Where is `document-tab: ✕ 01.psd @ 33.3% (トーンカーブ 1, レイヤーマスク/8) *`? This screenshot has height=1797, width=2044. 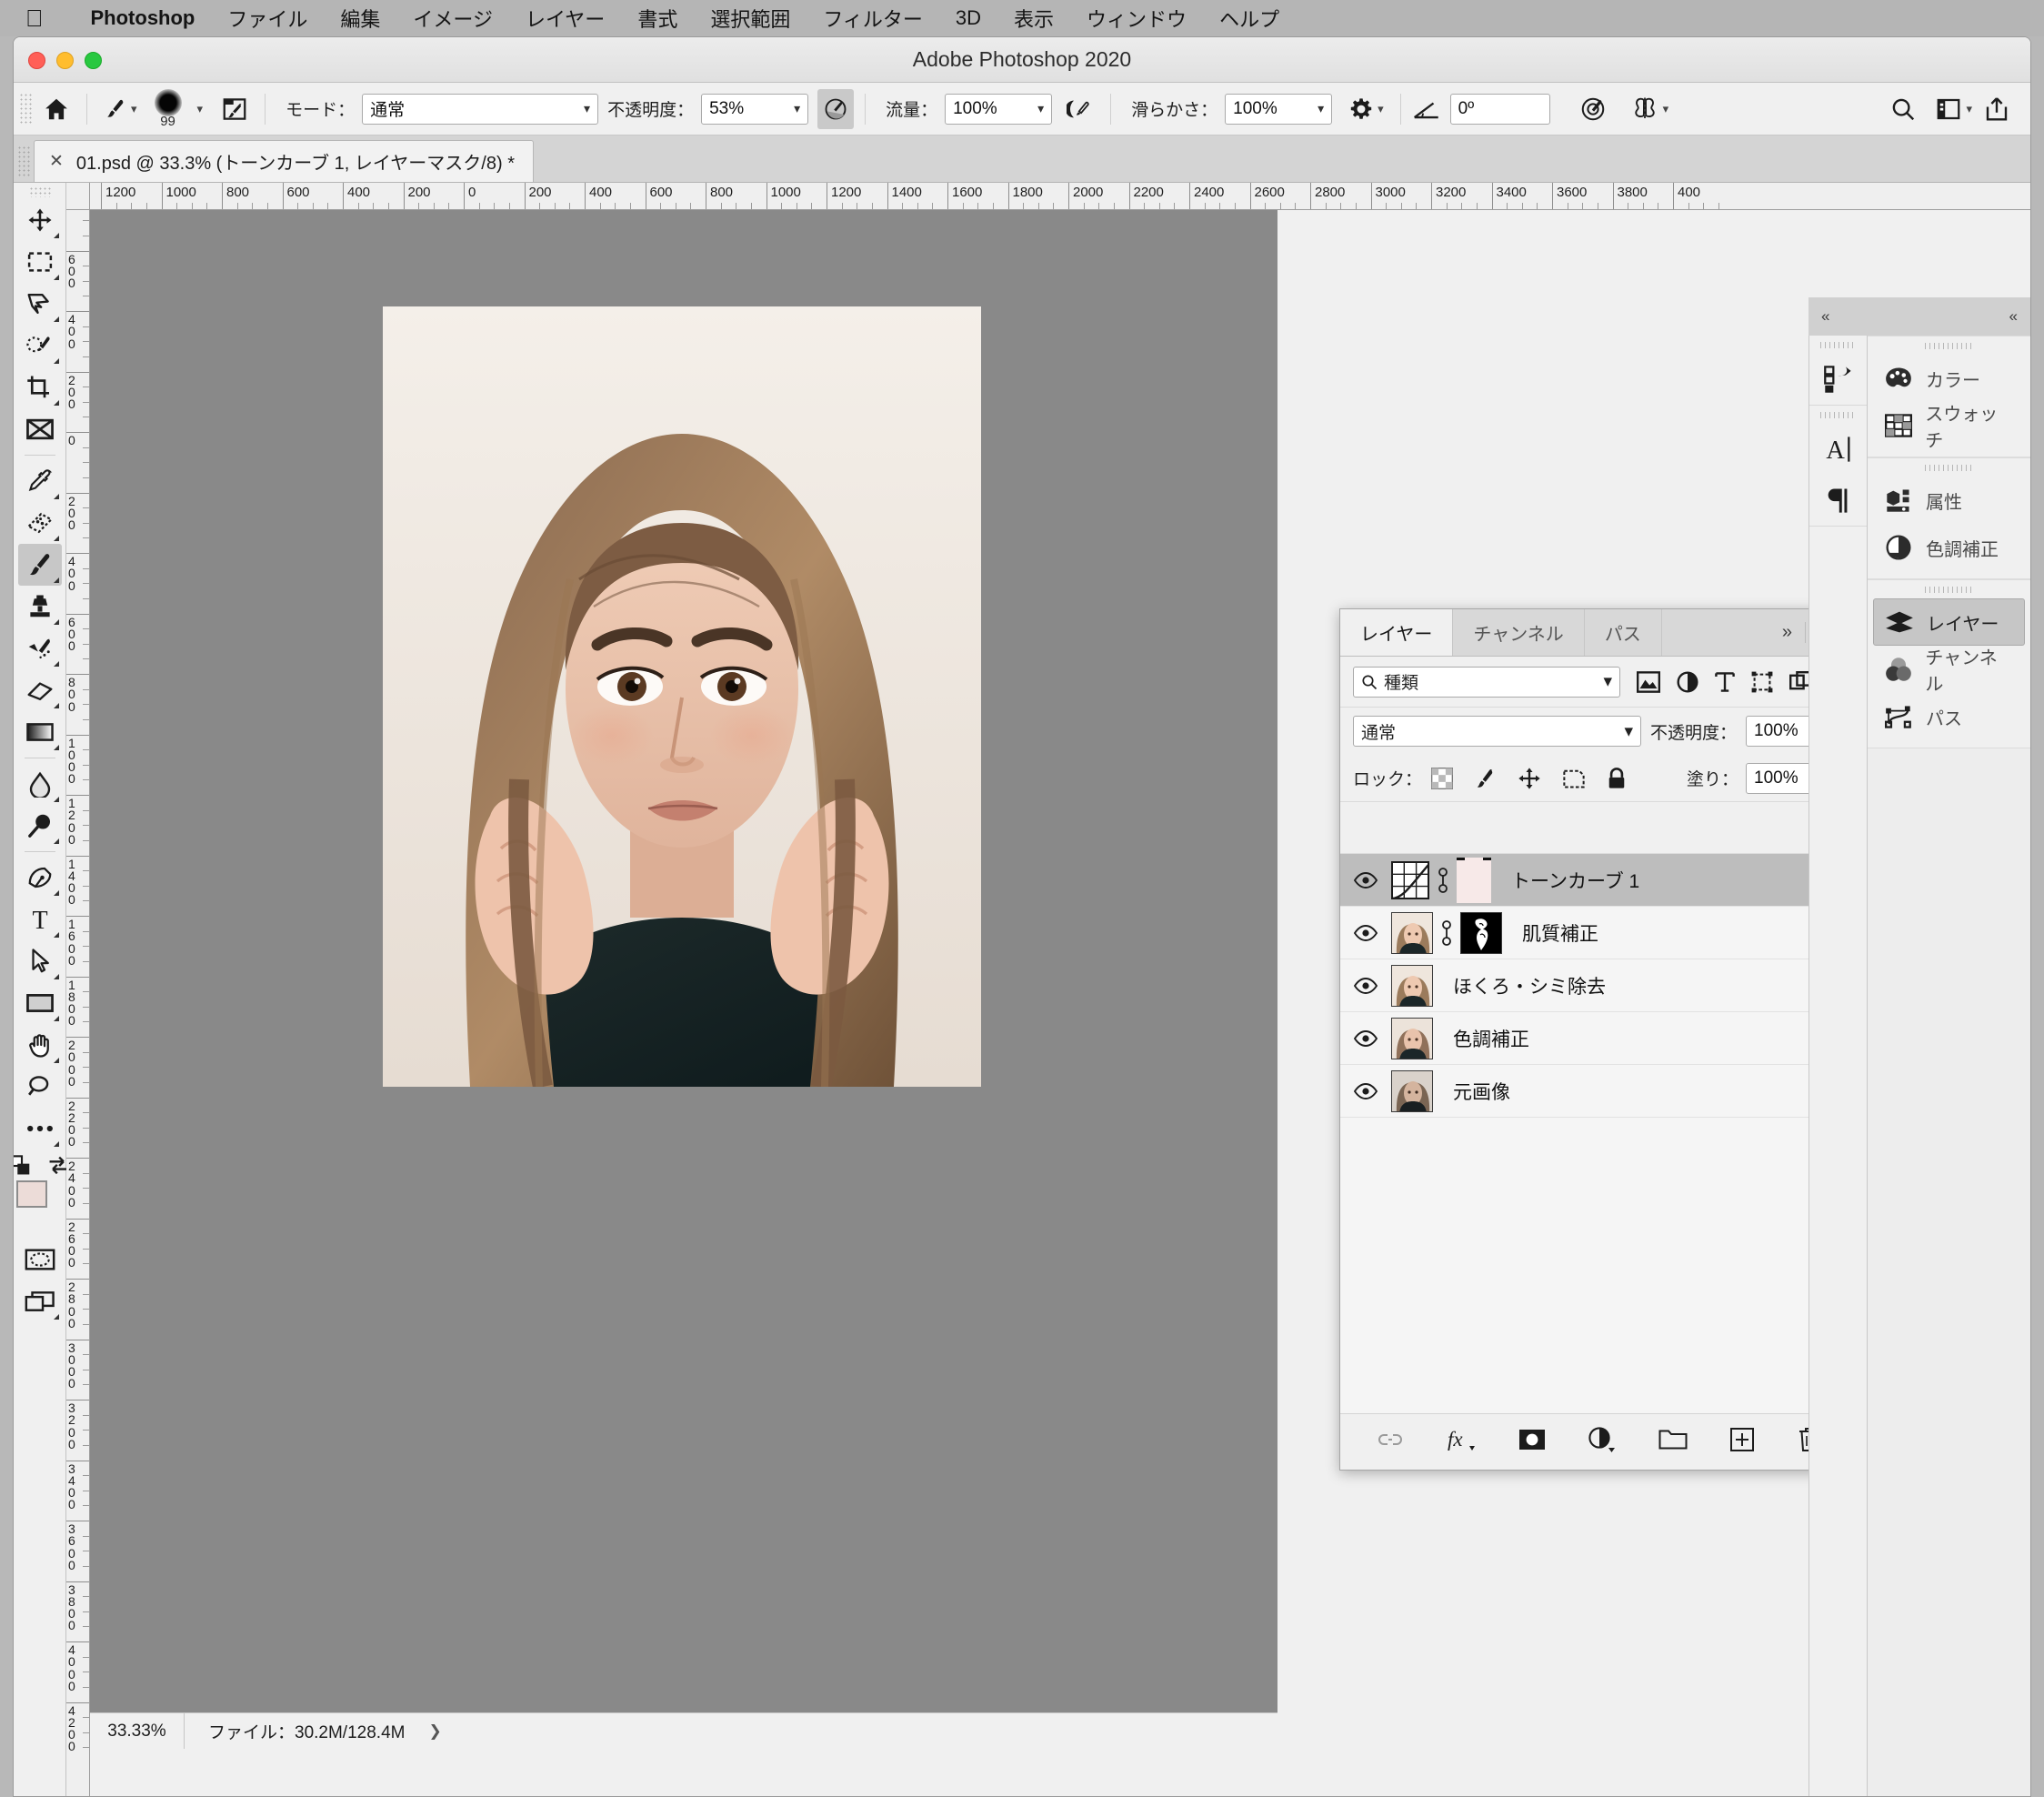
document-tab: ✕ 01.psd @ 33.3% (トーンカーブ 1, レイヤーマスク/8) * is located at coordinates (284, 161).